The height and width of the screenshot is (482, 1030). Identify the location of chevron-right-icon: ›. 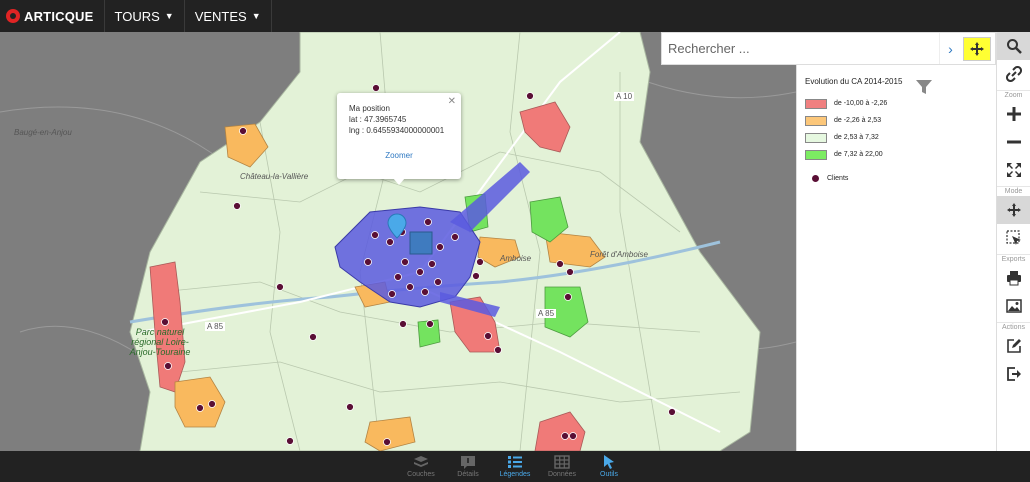
(950, 48).